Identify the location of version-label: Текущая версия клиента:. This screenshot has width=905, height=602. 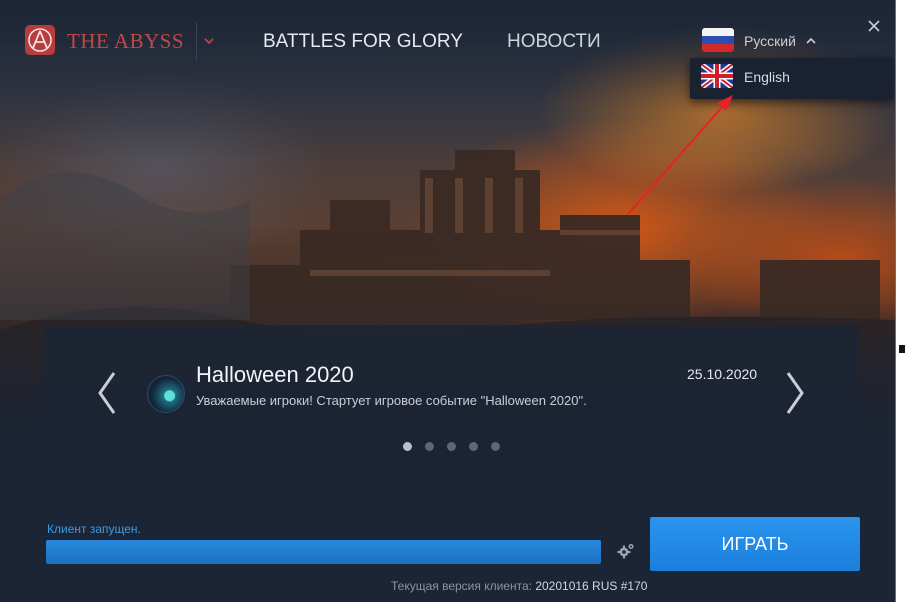
(461, 586).